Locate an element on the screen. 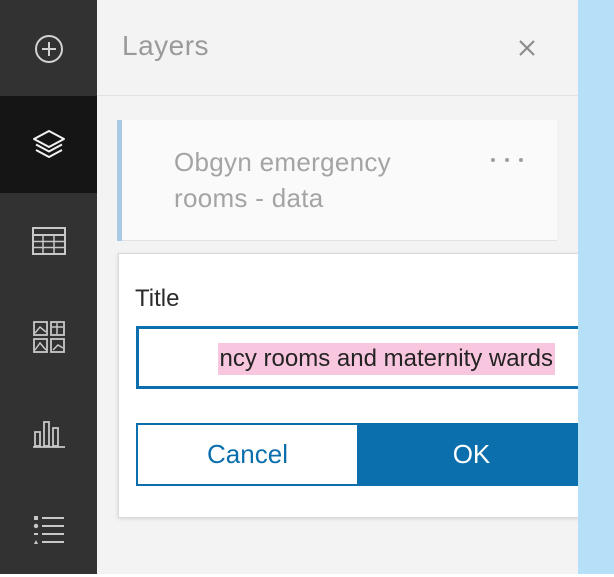 This screenshot has width=614, height=577. title-input: ncy rooms and maternity wards is located at coordinates (360, 357).